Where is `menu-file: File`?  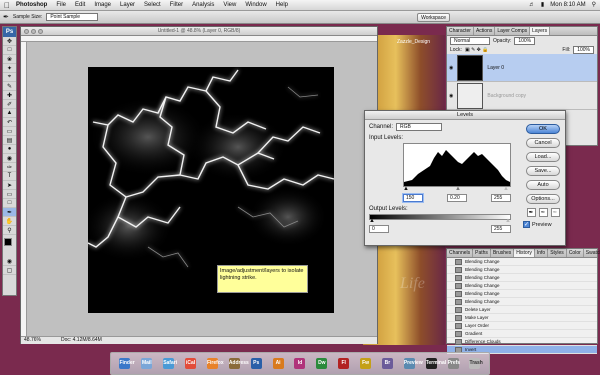
menu-file: File is located at coordinates (61, 5).